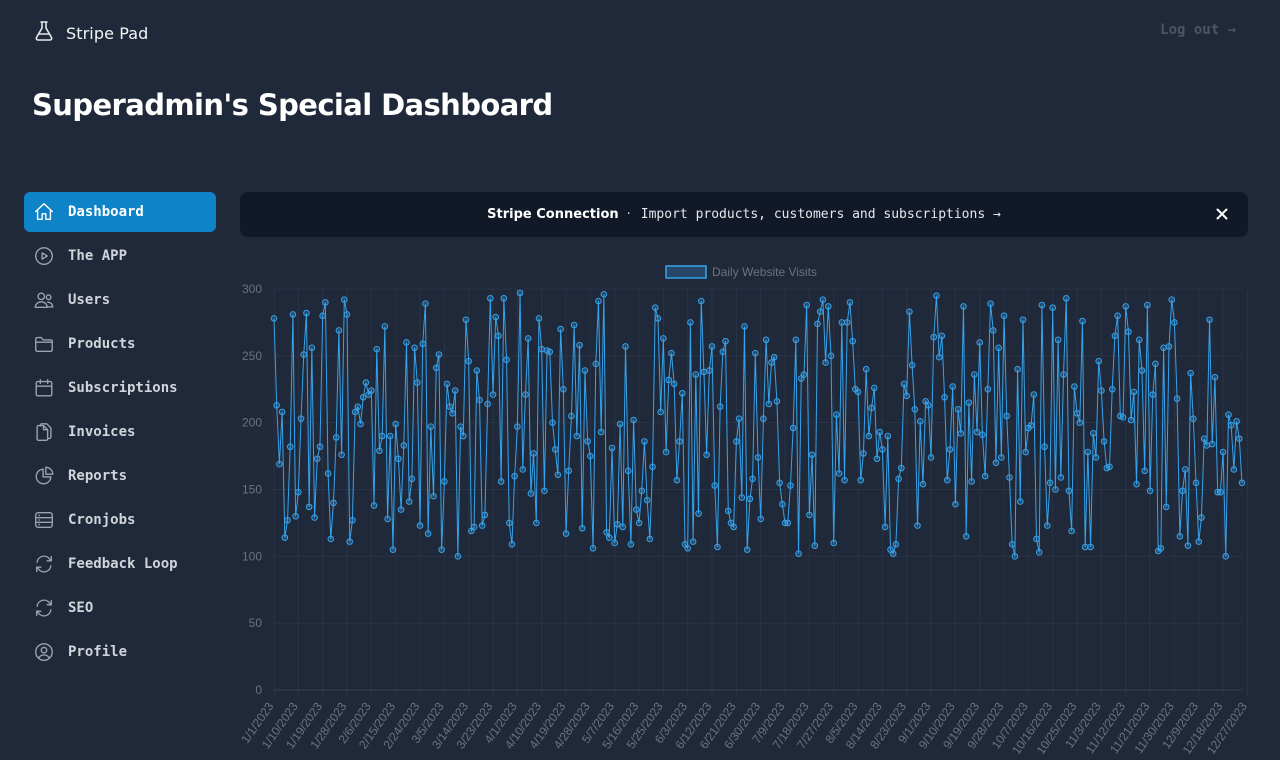 Image resolution: width=1280 pixels, height=760 pixels. I want to click on legend-label: Daily Website Visits, so click(764, 272).